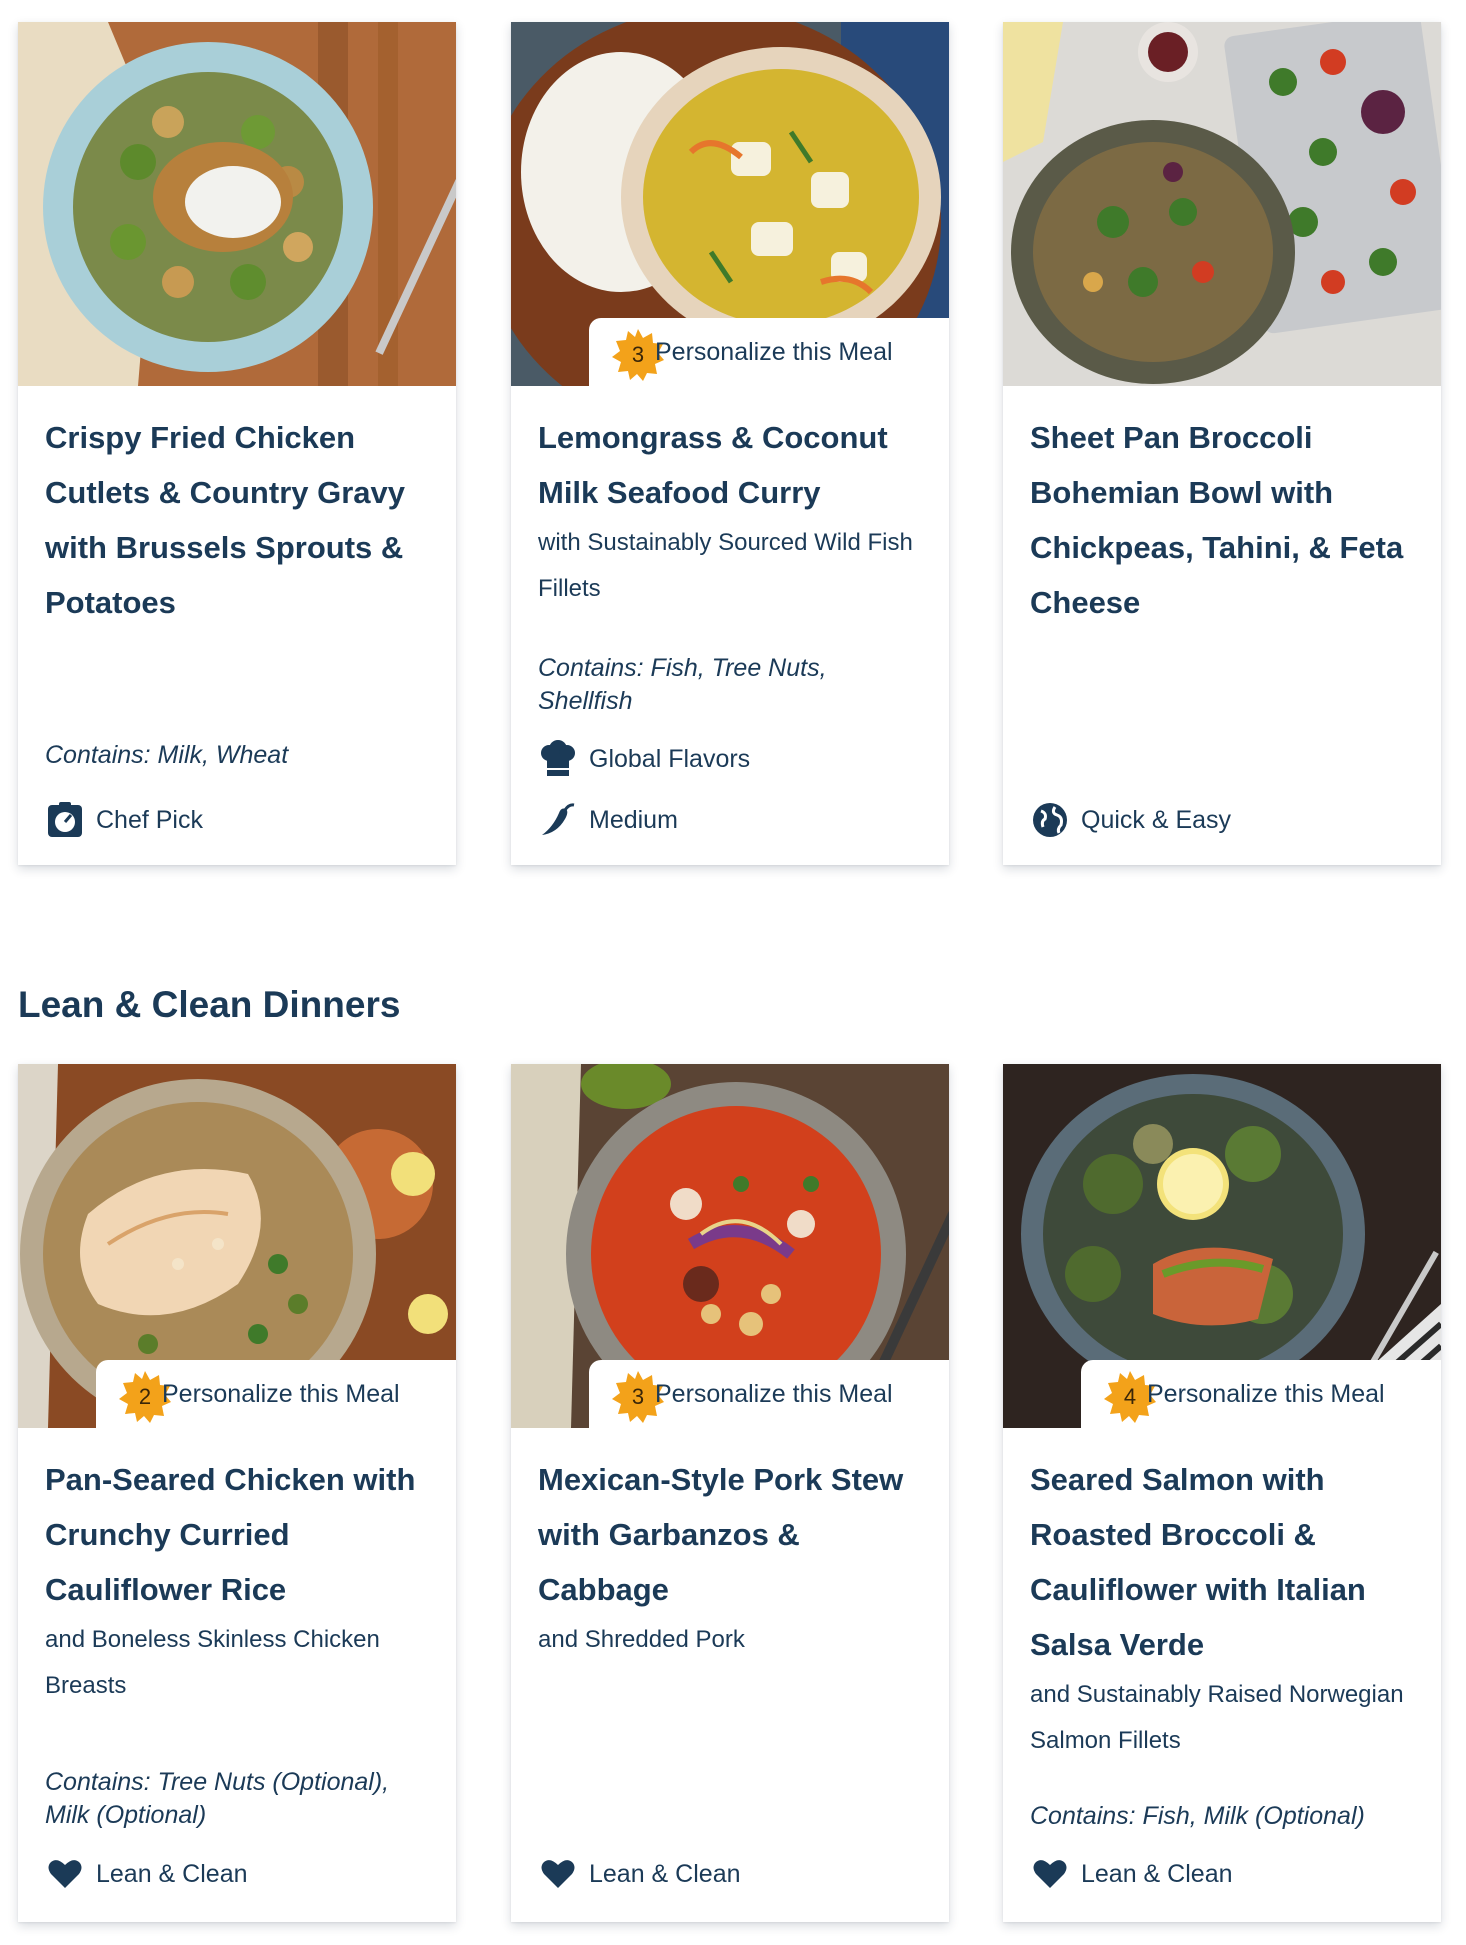  What do you see at coordinates (167, 755) in the screenshot?
I see `allergen-info: Contains: Milk, Wheat` at bounding box center [167, 755].